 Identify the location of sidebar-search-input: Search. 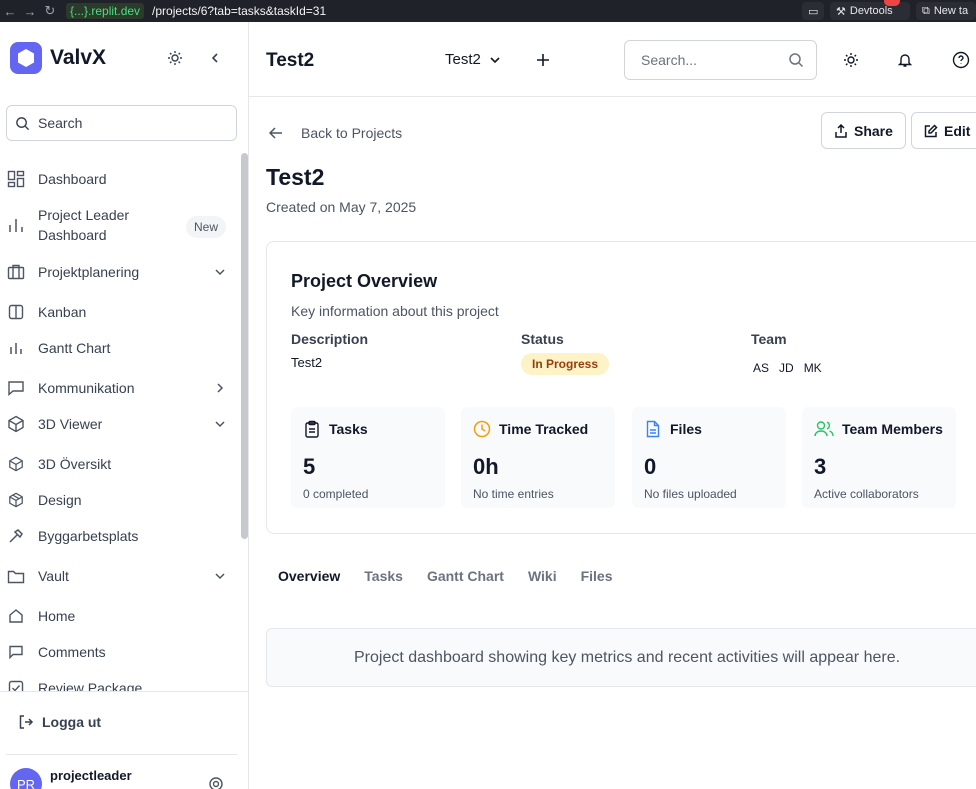
(121, 123).